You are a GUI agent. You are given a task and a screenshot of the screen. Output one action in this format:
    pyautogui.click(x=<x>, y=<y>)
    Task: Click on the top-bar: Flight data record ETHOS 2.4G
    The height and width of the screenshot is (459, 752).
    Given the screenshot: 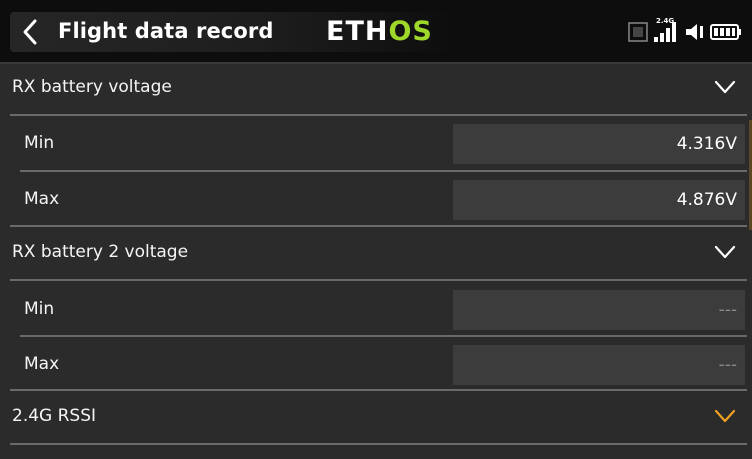 What is the action you would take?
    pyautogui.click(x=376, y=32)
    